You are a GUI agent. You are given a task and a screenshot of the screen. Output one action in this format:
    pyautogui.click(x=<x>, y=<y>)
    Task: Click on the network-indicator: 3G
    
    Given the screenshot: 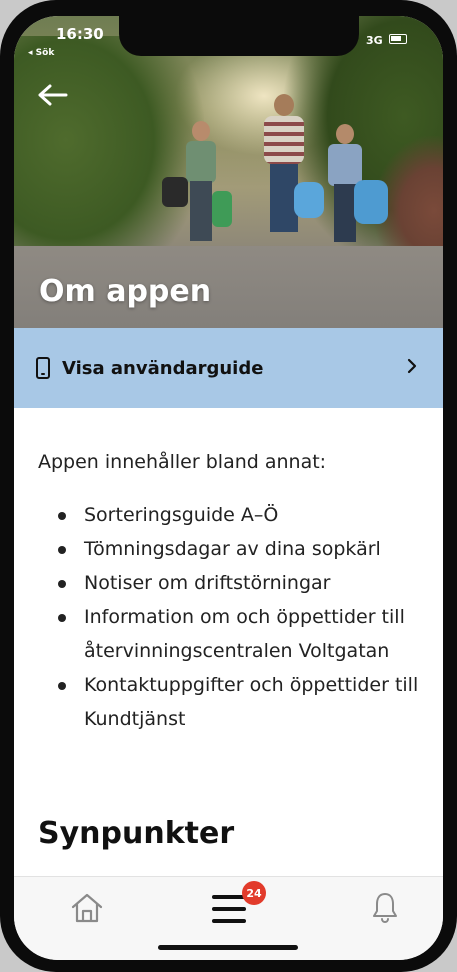 What is the action you would take?
    pyautogui.click(x=374, y=40)
    